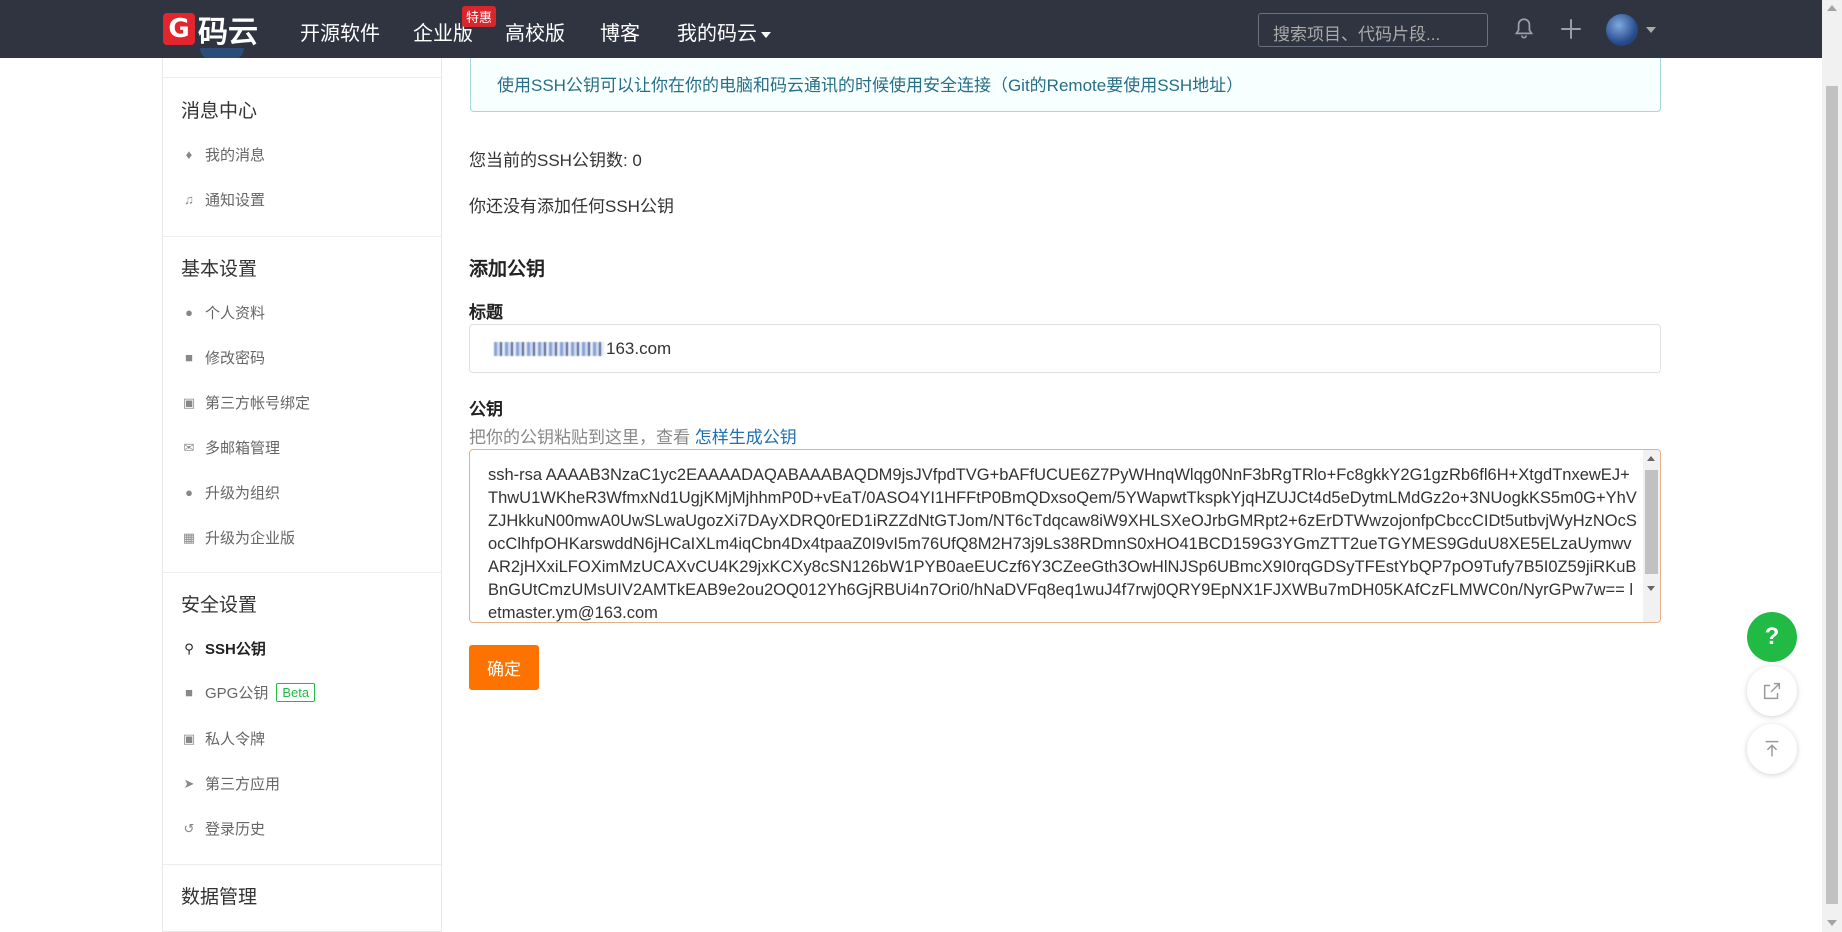 The height and width of the screenshot is (932, 1842). What do you see at coordinates (179, 29) in the screenshot?
I see `logo-icon: G` at bounding box center [179, 29].